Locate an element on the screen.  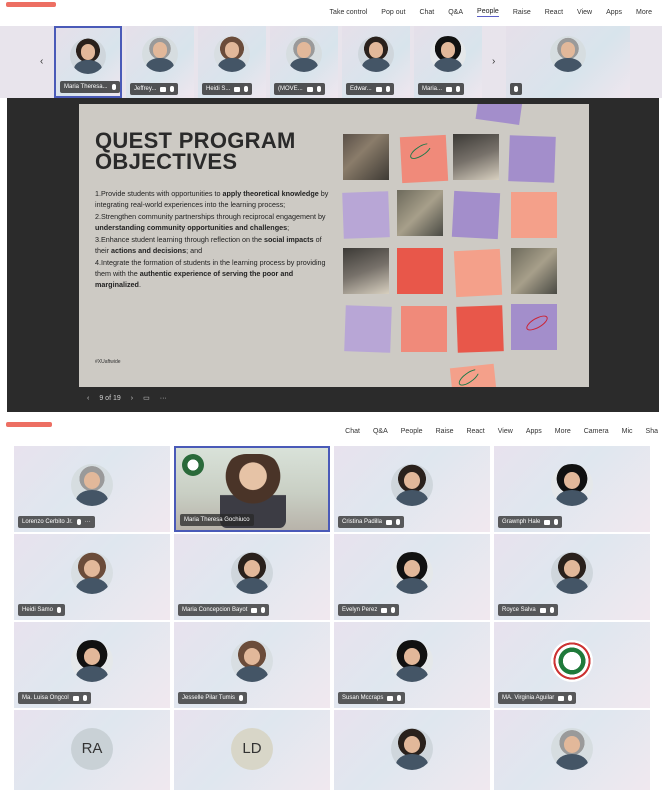
toolbar-camera: Camera is located at coordinates (596, 431).